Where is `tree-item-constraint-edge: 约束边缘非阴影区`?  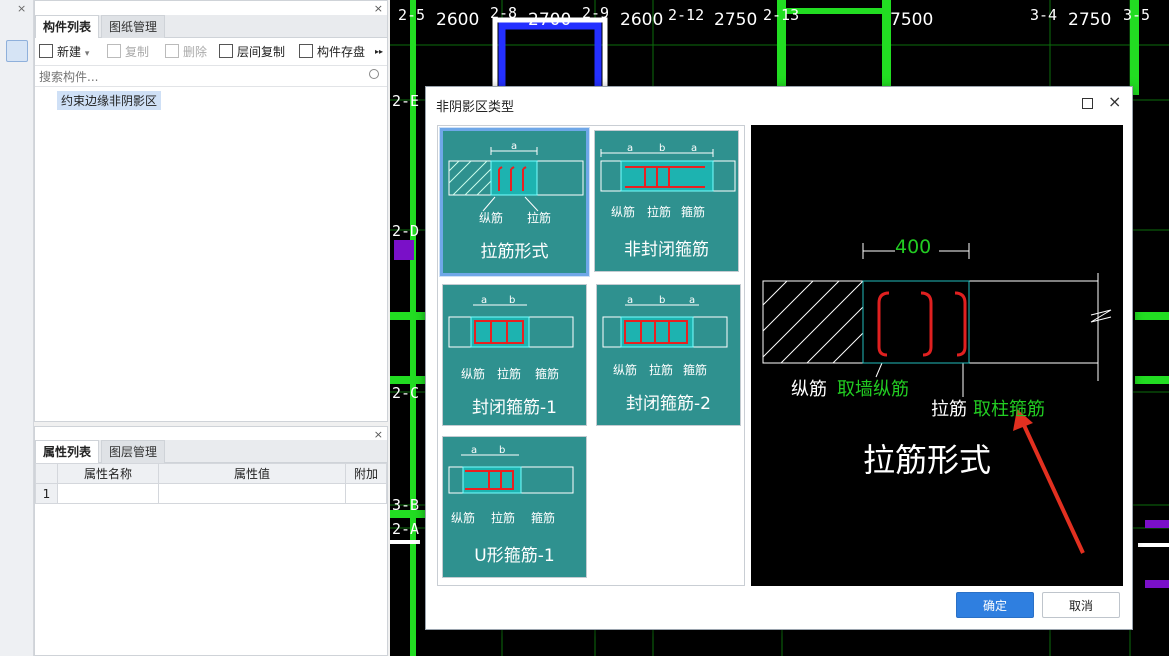 tree-item-constraint-edge: 约束边缘非阴影区 is located at coordinates (109, 100).